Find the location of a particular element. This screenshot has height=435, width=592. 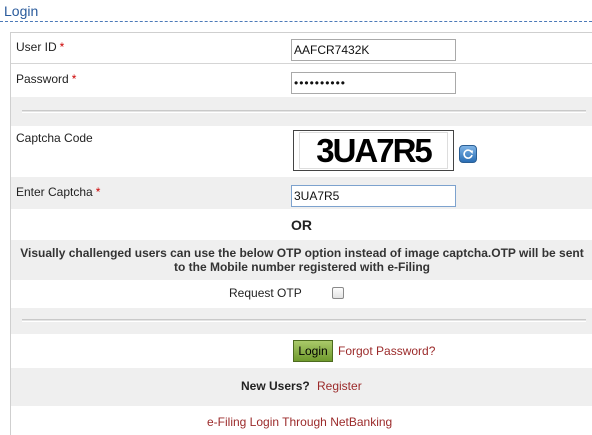

page-title: Login is located at coordinates (21, 11).